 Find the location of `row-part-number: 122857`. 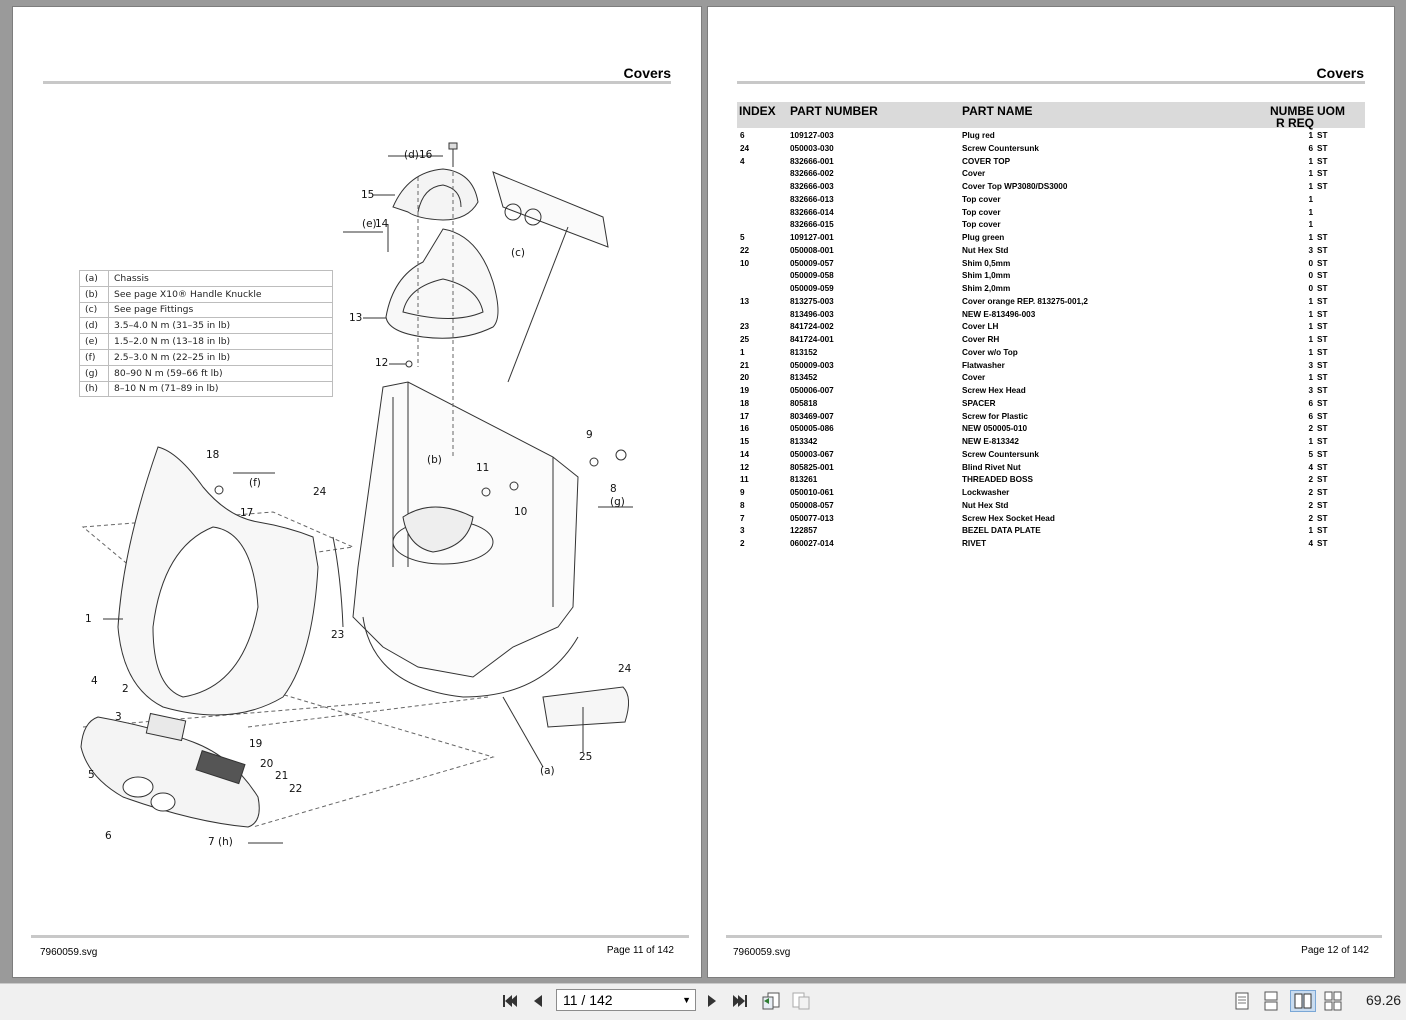

row-part-number: 122857 is located at coordinates (804, 531).